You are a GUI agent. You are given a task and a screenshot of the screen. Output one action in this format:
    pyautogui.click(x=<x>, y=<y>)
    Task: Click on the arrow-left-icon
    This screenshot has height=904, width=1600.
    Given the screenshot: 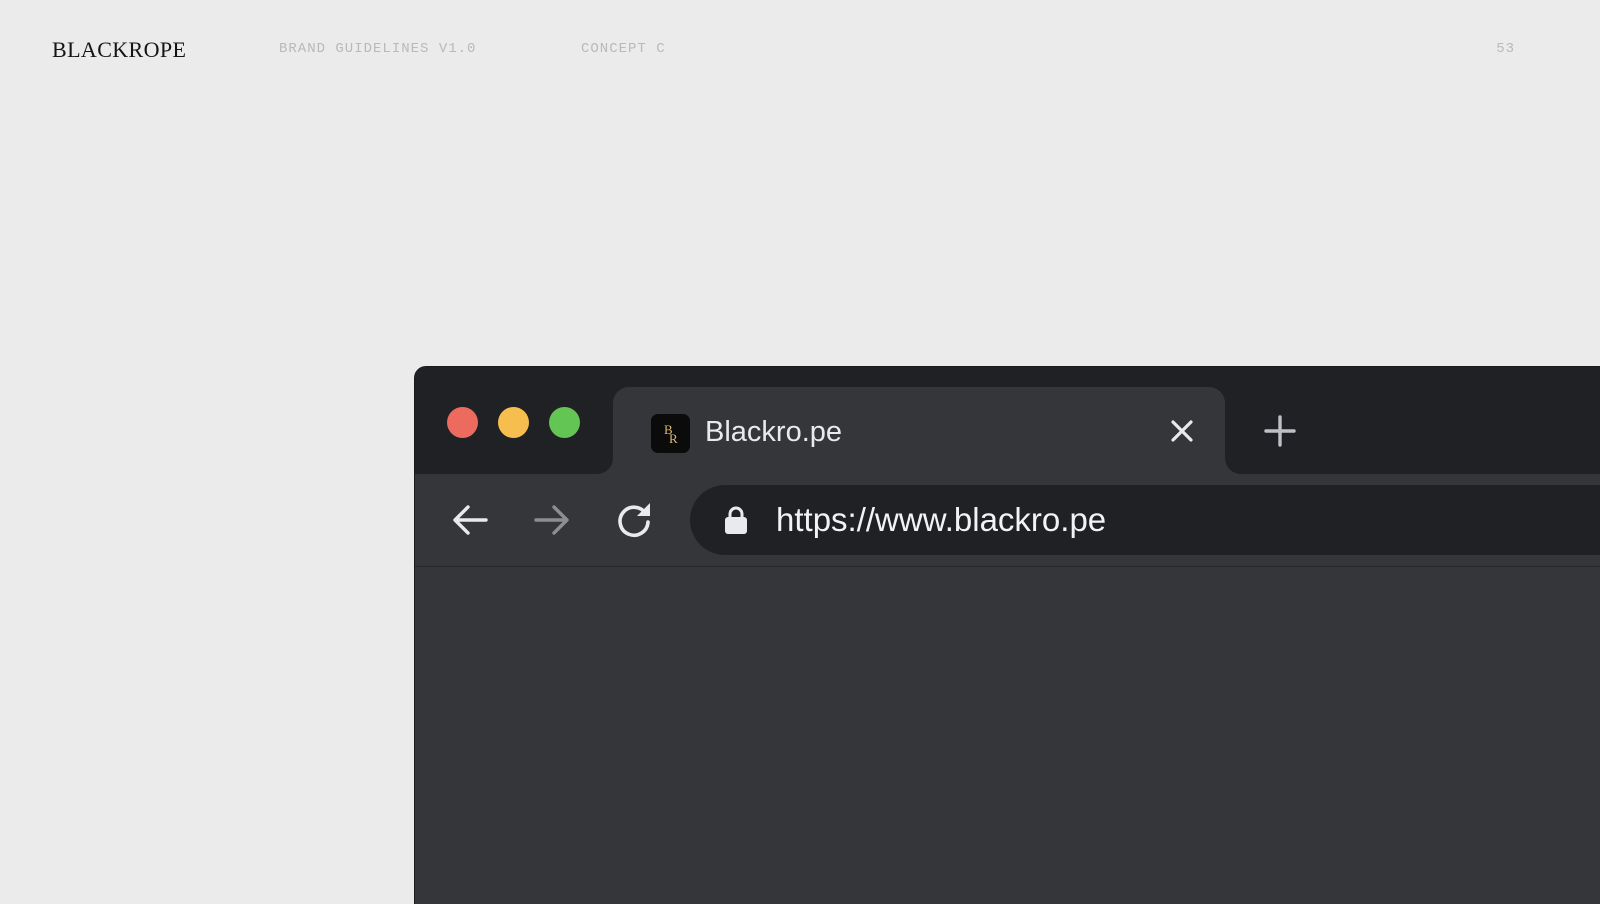 What is the action you would take?
    pyautogui.click(x=470, y=520)
    